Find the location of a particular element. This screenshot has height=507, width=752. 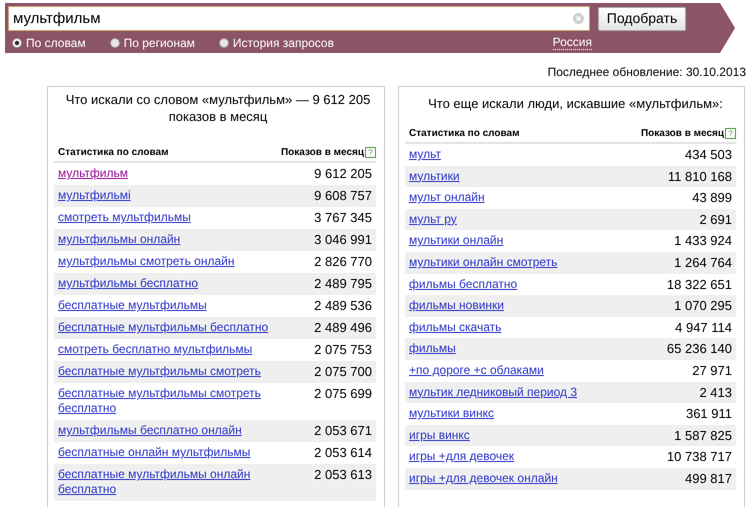

count-cell: 2 053 614 is located at coordinates (343, 452).